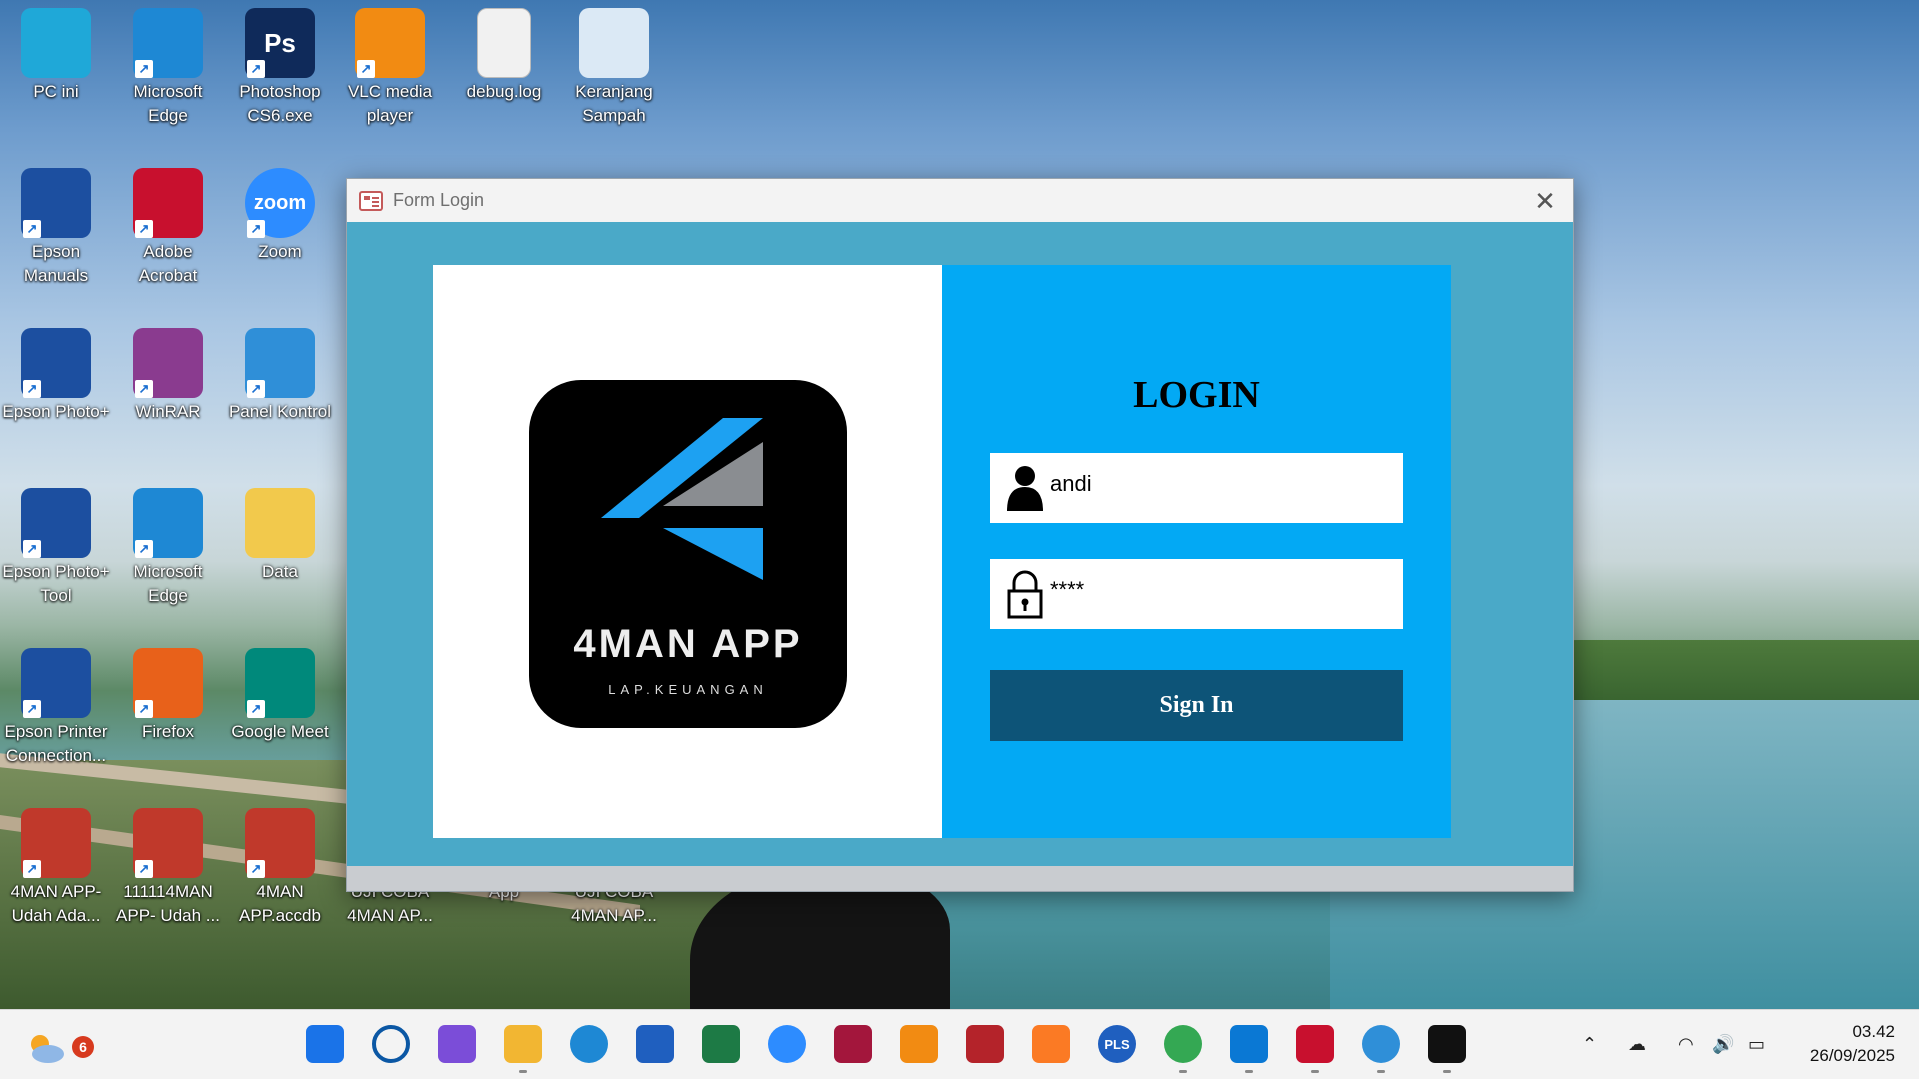 Image resolution: width=1919 pixels, height=1079 pixels. Describe the element at coordinates (280, 43) in the screenshot. I see `photoshop-icon: Ps ↗` at that location.